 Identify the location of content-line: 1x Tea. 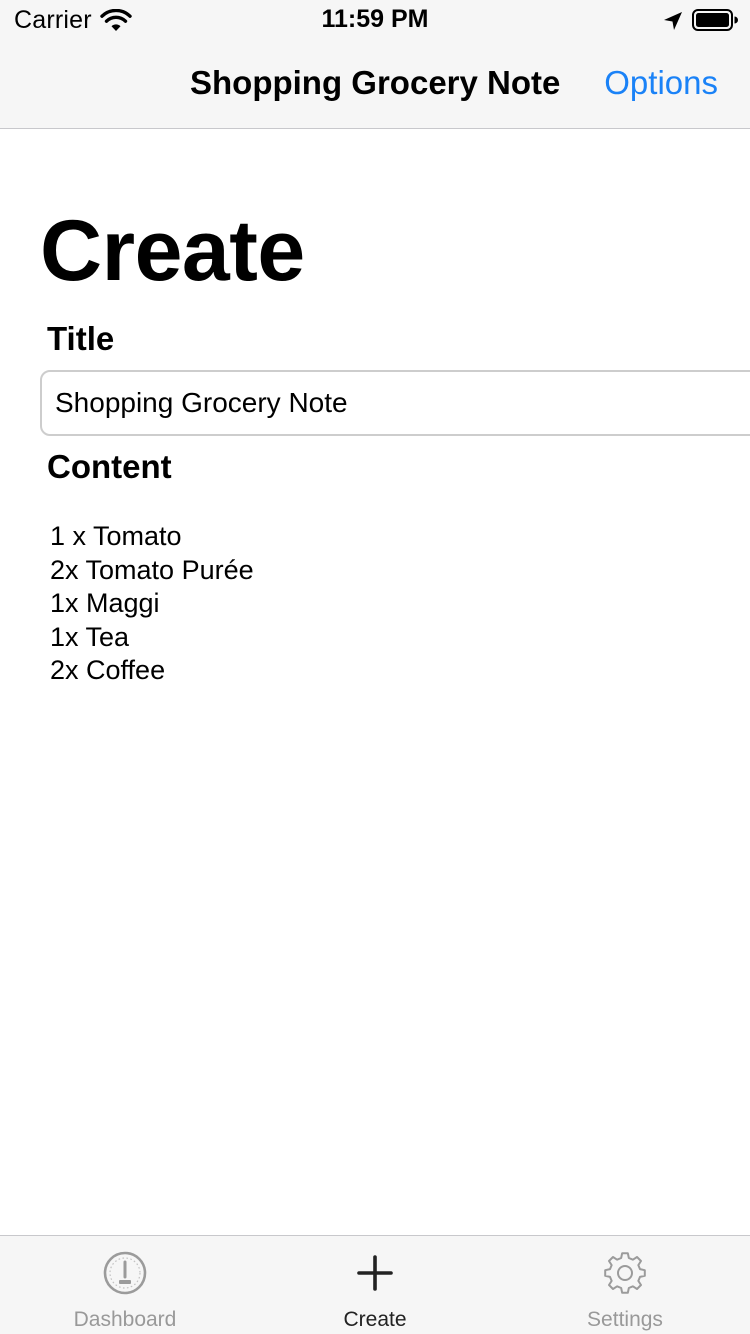
(90, 636).